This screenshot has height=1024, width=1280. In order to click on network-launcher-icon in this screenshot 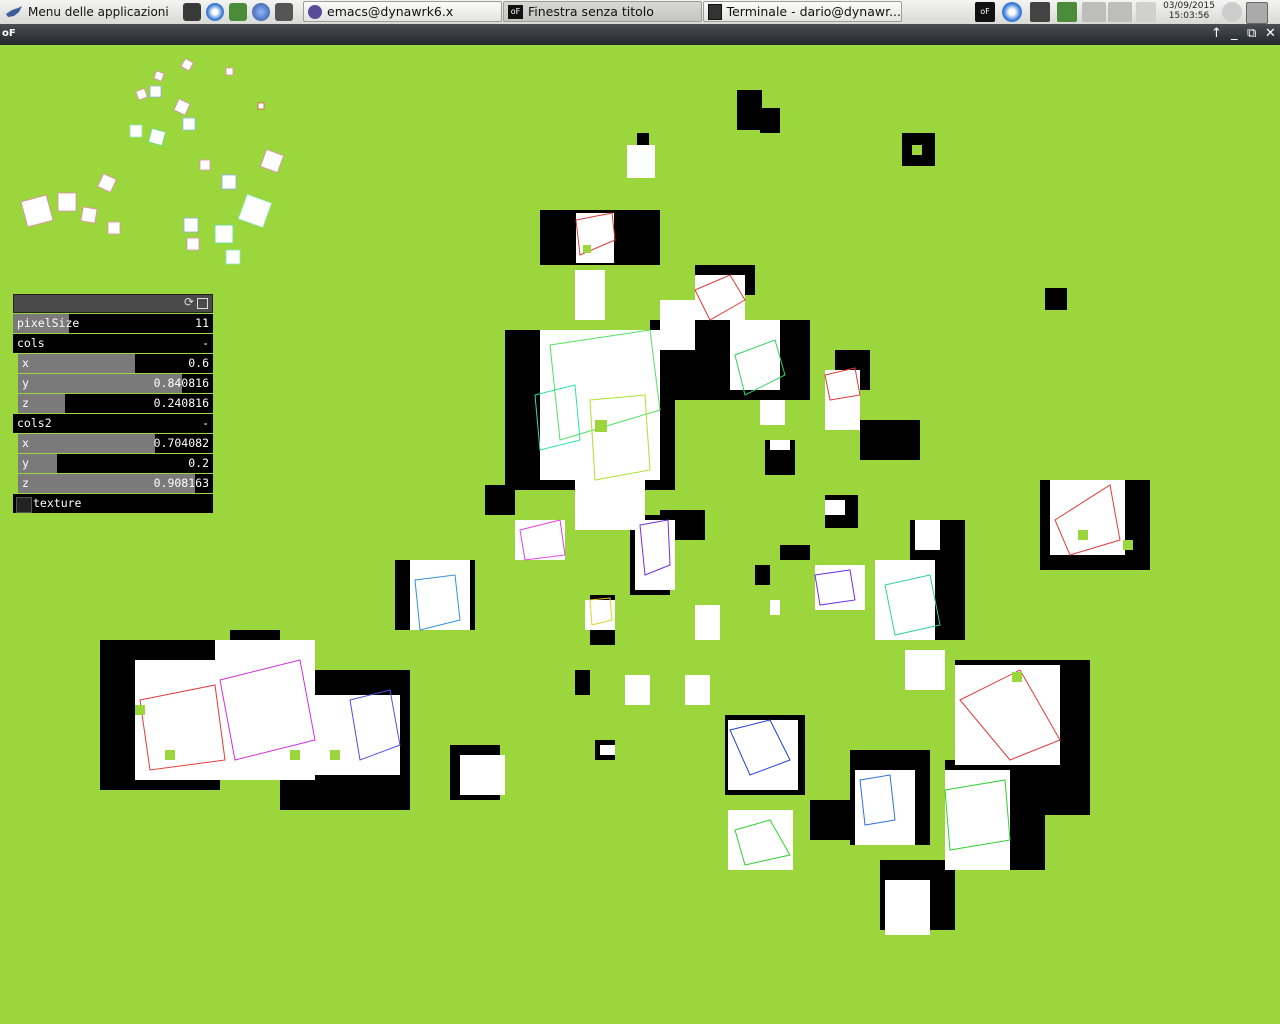, I will do `click(261, 12)`.